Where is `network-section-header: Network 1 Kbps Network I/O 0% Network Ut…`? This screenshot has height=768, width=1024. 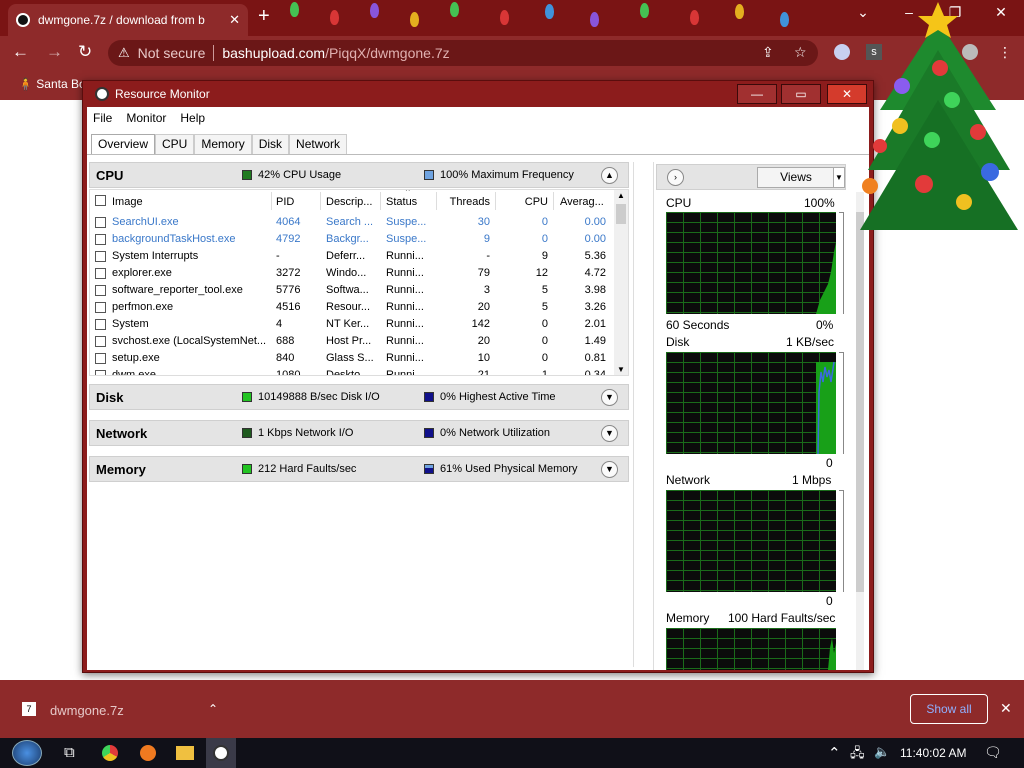
network-section-header: Network 1 Kbps Network I/O 0% Network Ut… is located at coordinates (359, 433).